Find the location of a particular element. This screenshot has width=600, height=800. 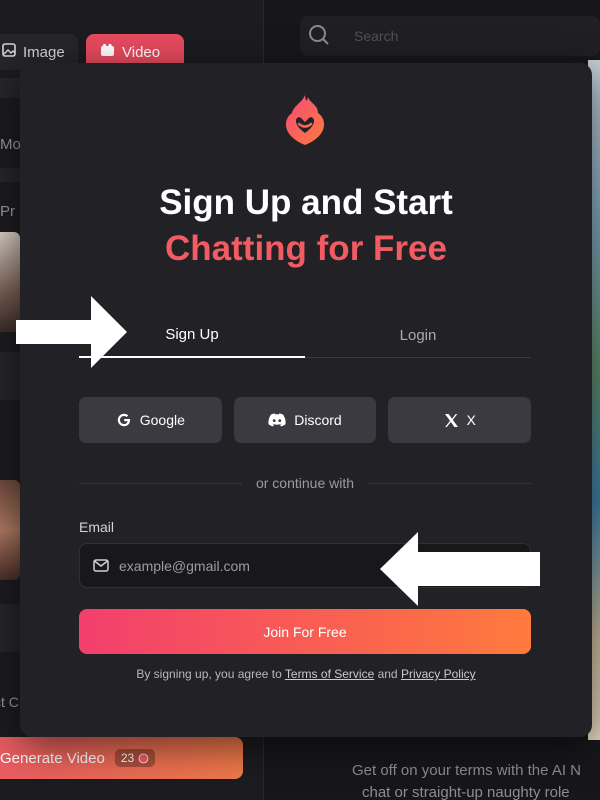

join-for-free-button: Join For Free is located at coordinates (305, 631).